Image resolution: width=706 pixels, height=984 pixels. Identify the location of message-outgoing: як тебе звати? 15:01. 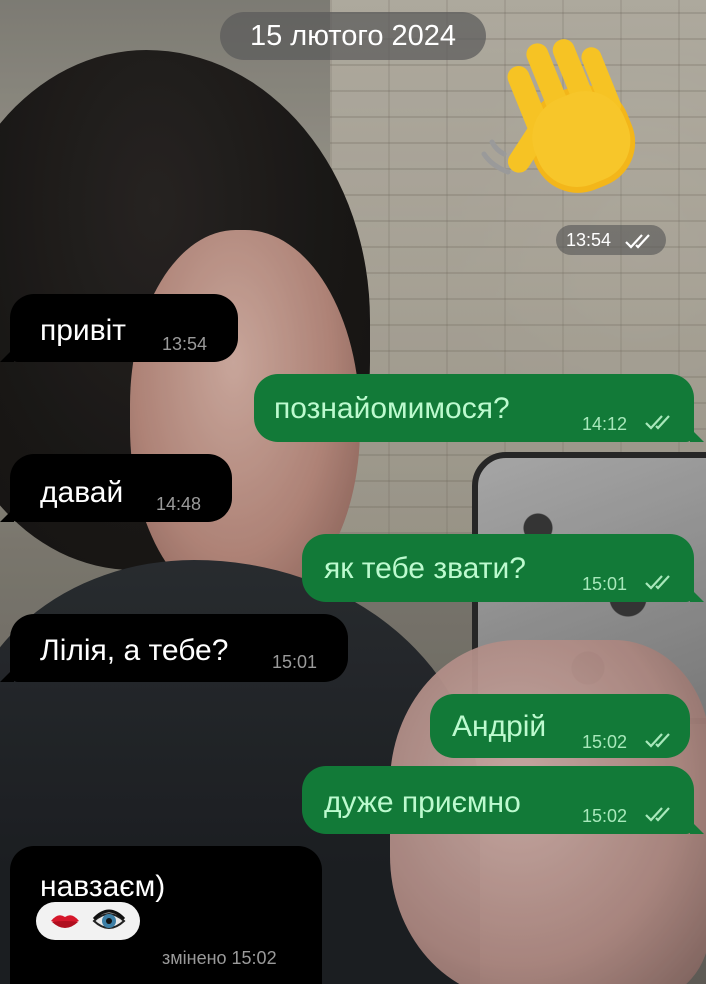
(503, 568).